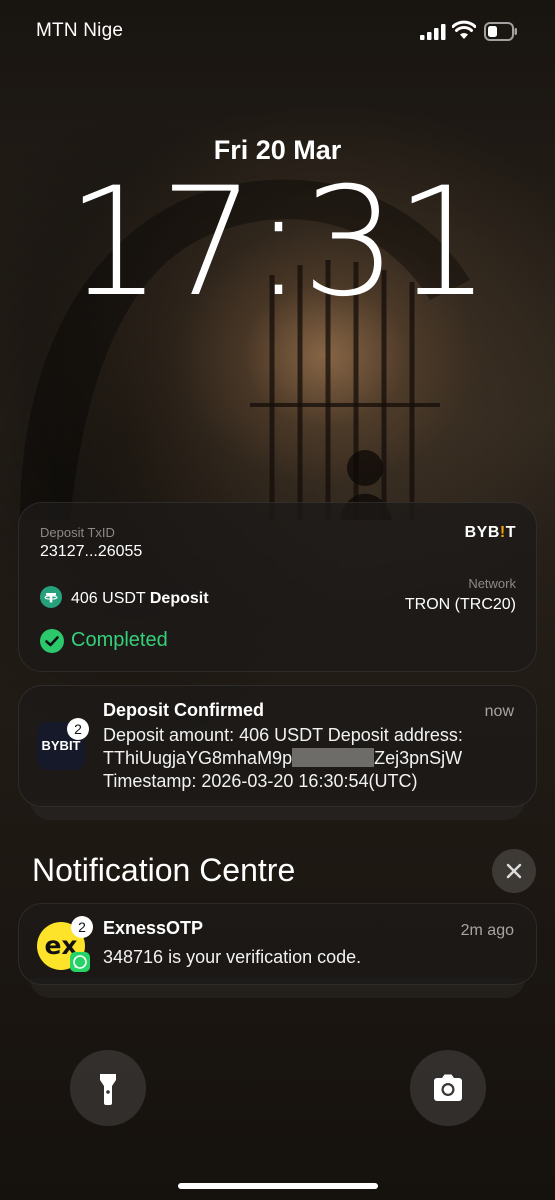 The height and width of the screenshot is (1200, 555). What do you see at coordinates (500, 31) in the screenshot?
I see `battery-icon` at bounding box center [500, 31].